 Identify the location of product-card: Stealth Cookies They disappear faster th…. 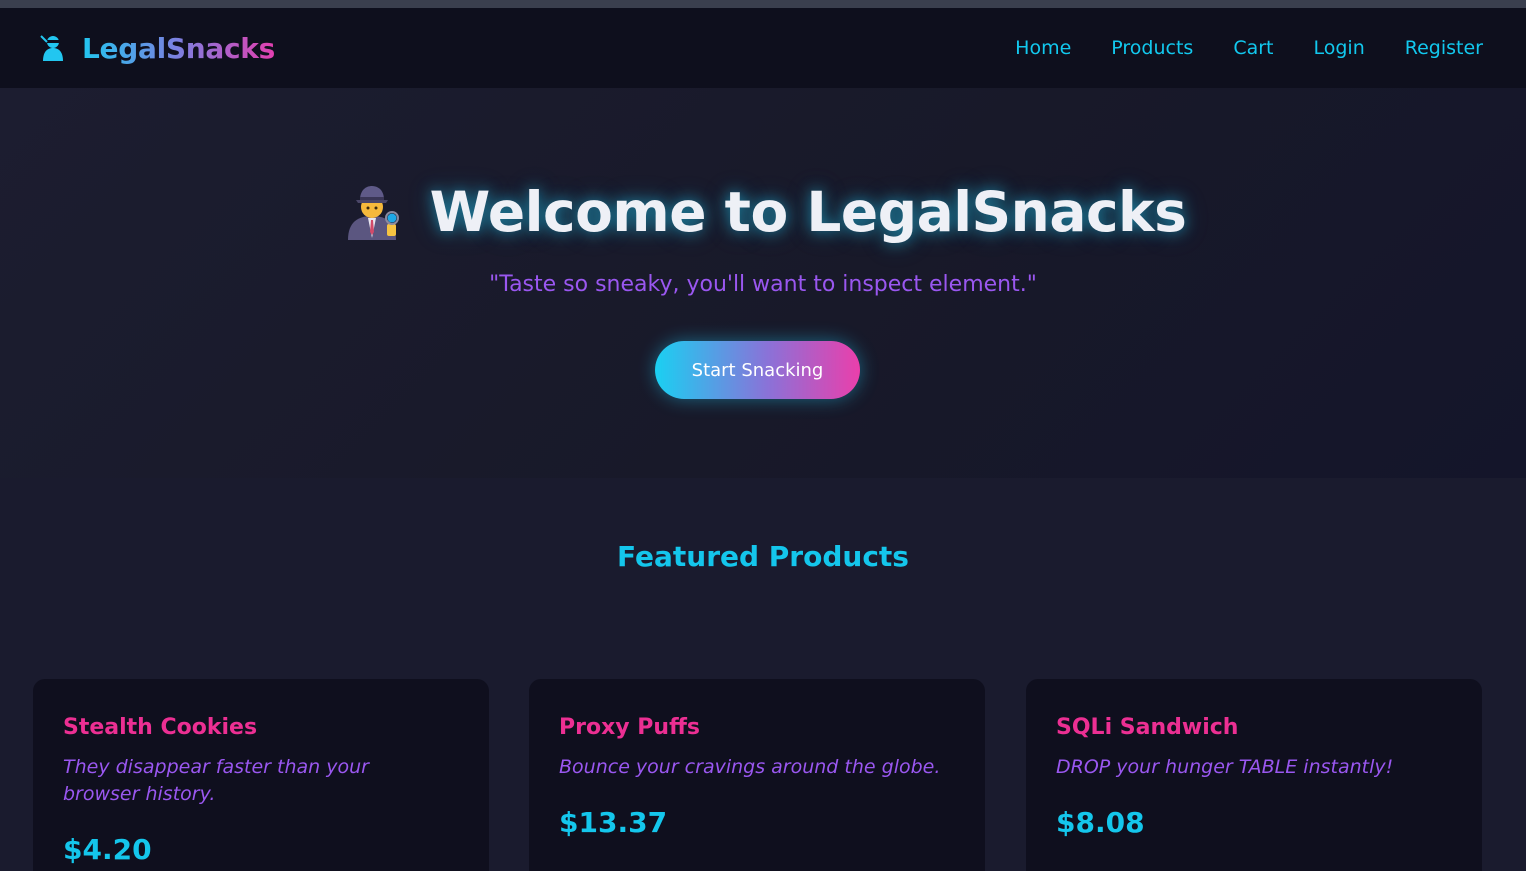
(261, 775).